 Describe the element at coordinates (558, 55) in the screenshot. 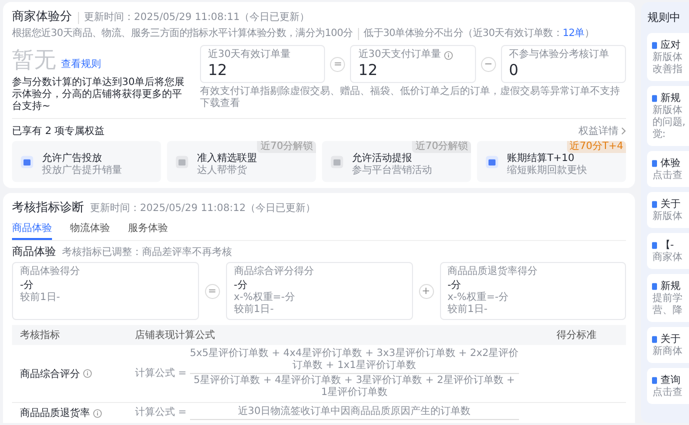

I see `metric-label: 不参与体验分考核订单` at that location.